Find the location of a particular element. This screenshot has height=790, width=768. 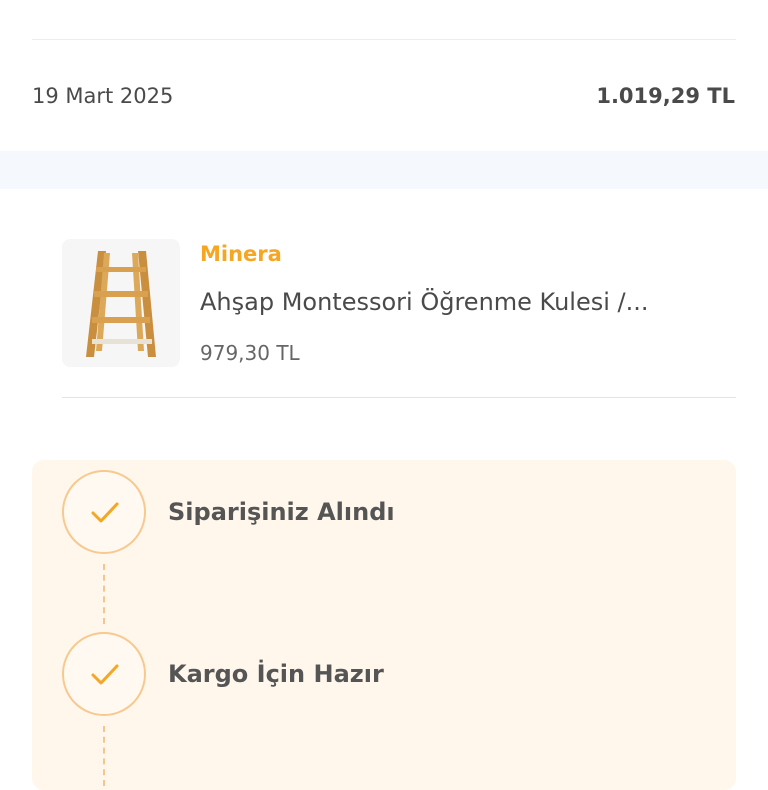

order-total: 1.019,29 TL is located at coordinates (665, 96).